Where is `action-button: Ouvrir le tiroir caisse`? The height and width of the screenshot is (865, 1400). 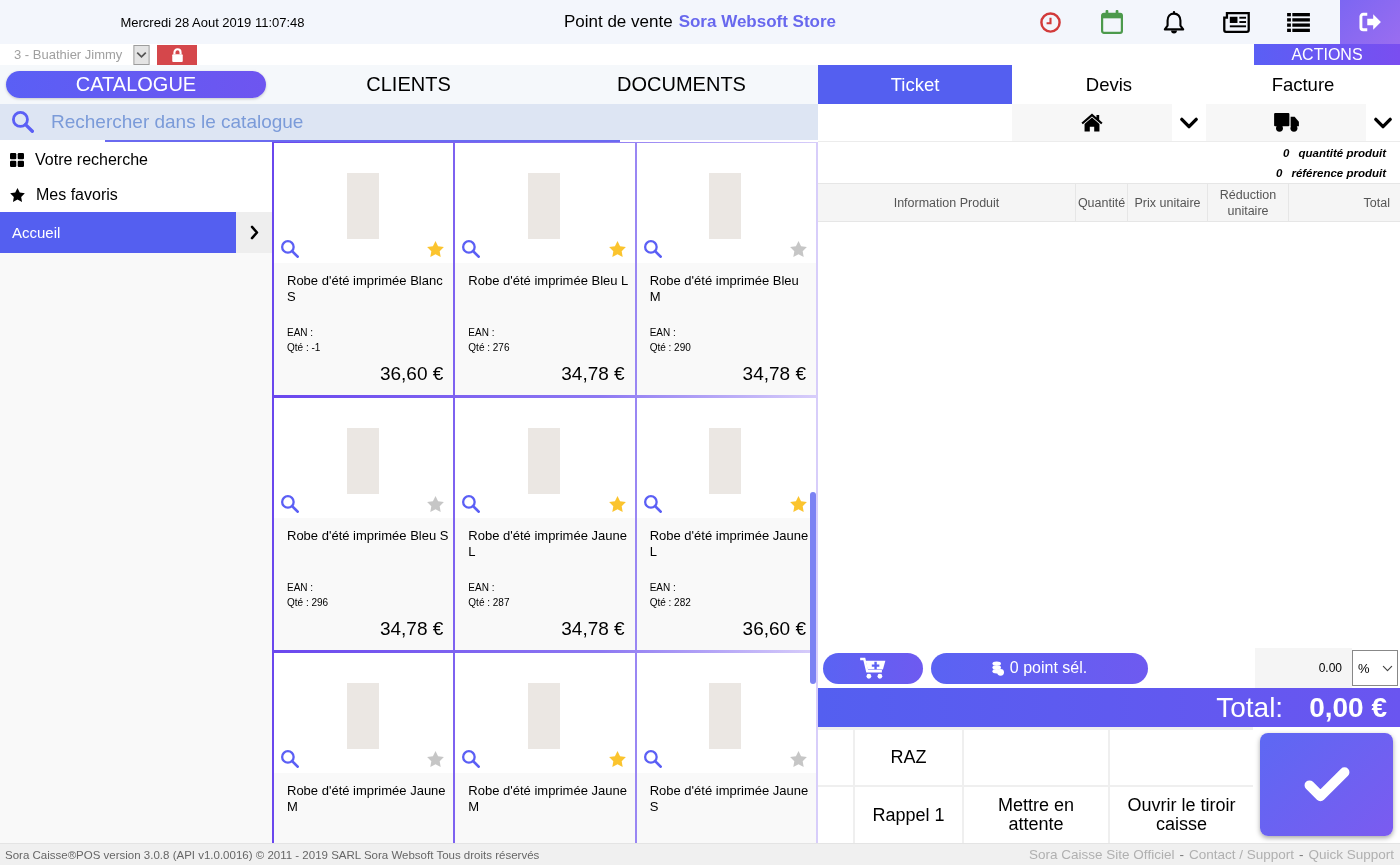
action-button: Ouvrir le tiroir caisse is located at coordinates (1181, 815).